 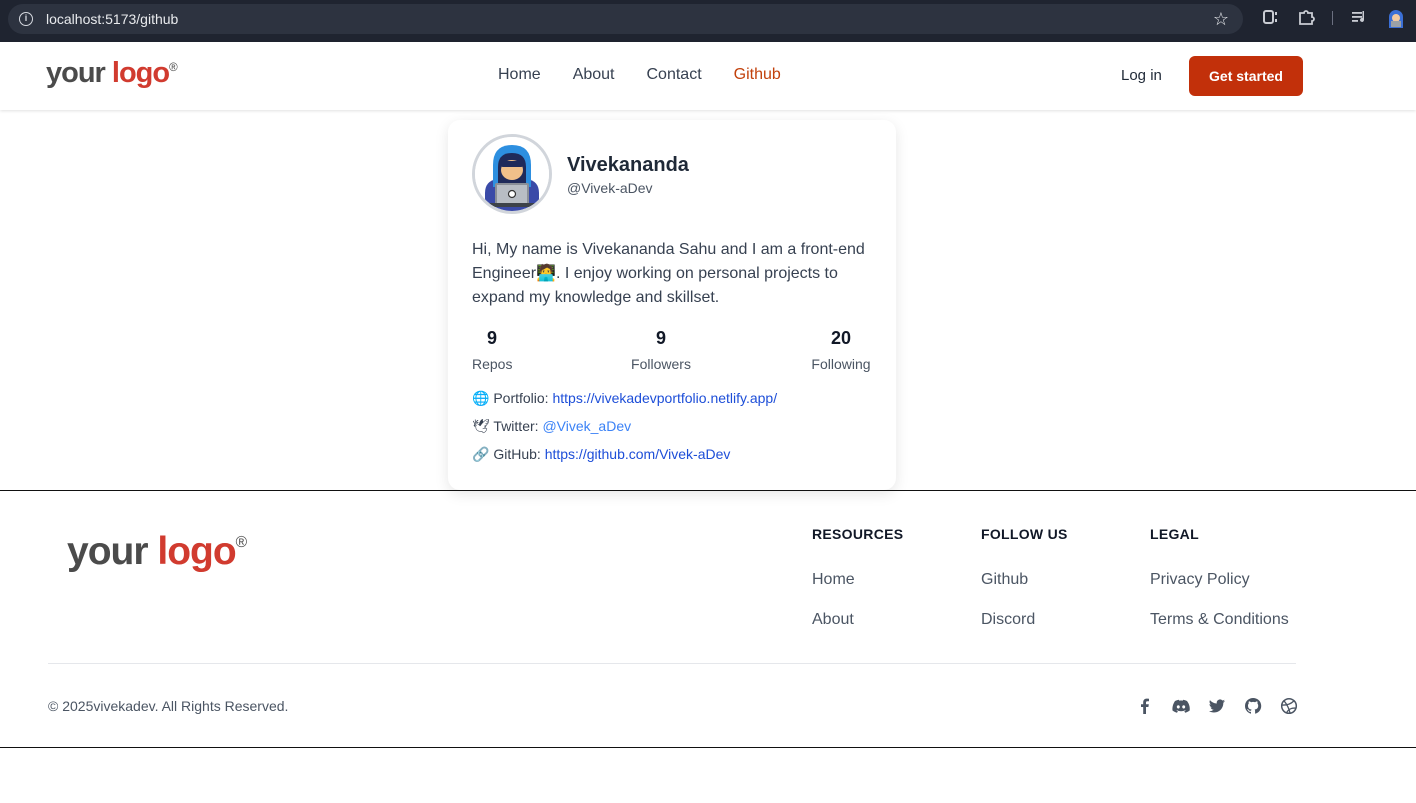 What do you see at coordinates (594, 75) in the screenshot?
I see `nav-link-about: About` at bounding box center [594, 75].